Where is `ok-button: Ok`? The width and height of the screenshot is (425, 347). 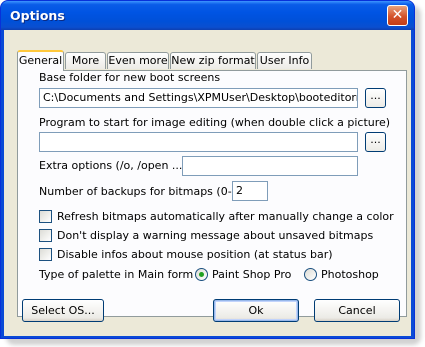 ok-button: Ok is located at coordinates (256, 310).